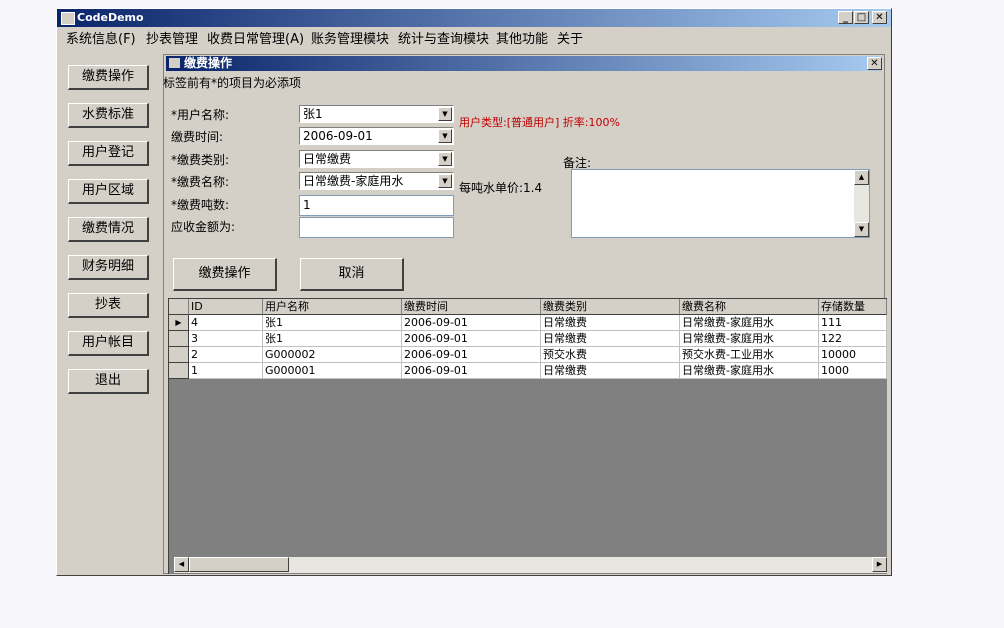 The width and height of the screenshot is (1004, 628). I want to click on child-close-icon: ✕, so click(874, 63).